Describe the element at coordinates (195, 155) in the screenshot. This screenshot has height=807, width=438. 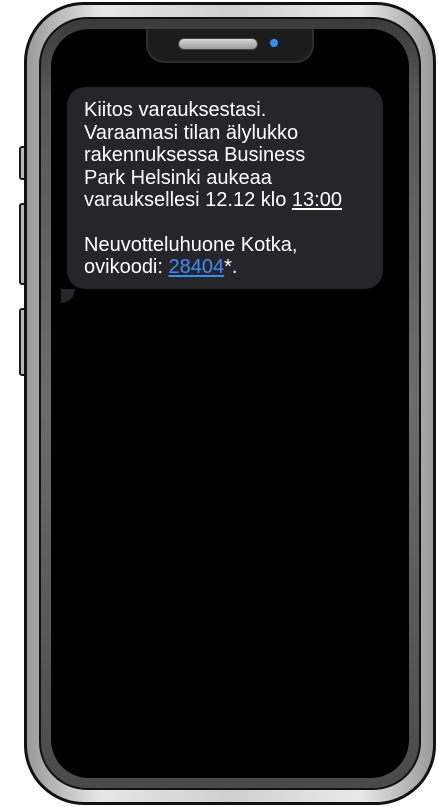
I see `message-line: rakennuksessa Business` at that location.